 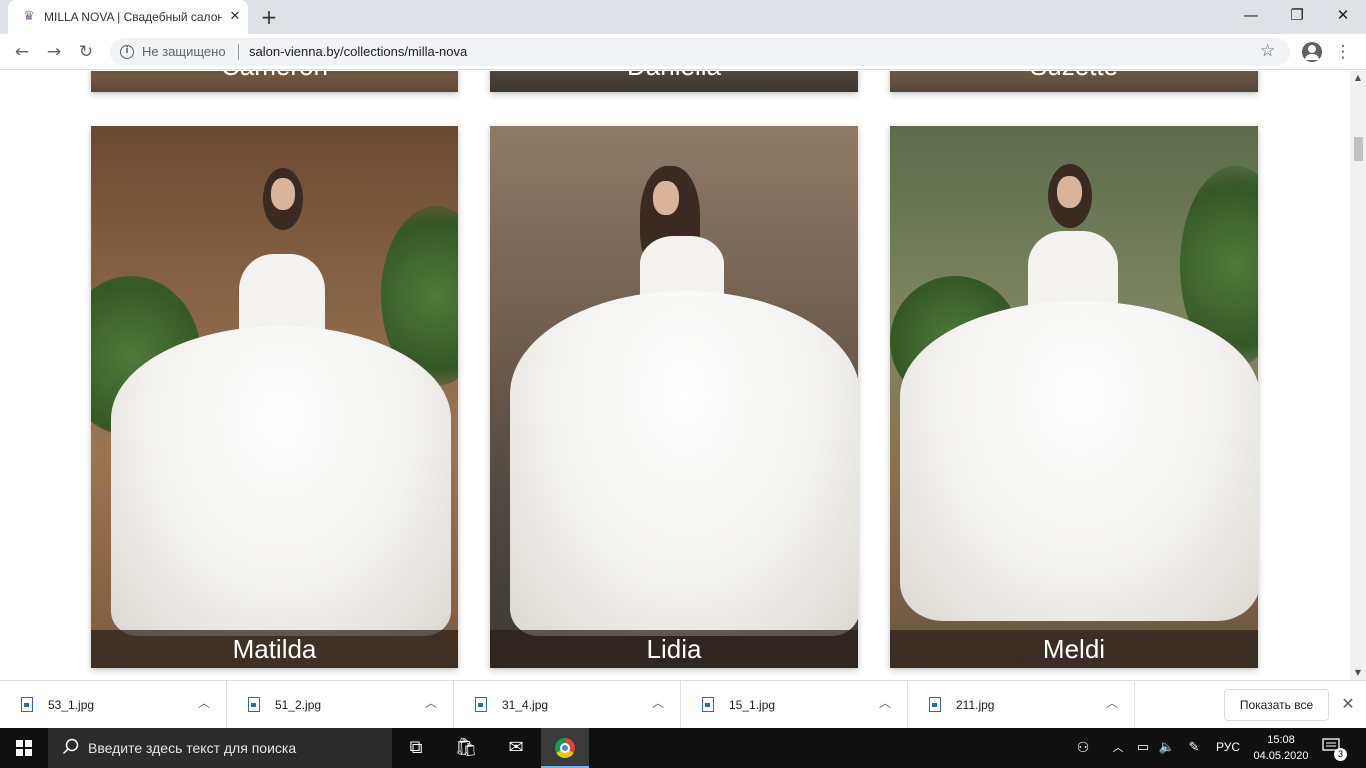 I want to click on product-name: Suzette, so click(x=1074, y=81).